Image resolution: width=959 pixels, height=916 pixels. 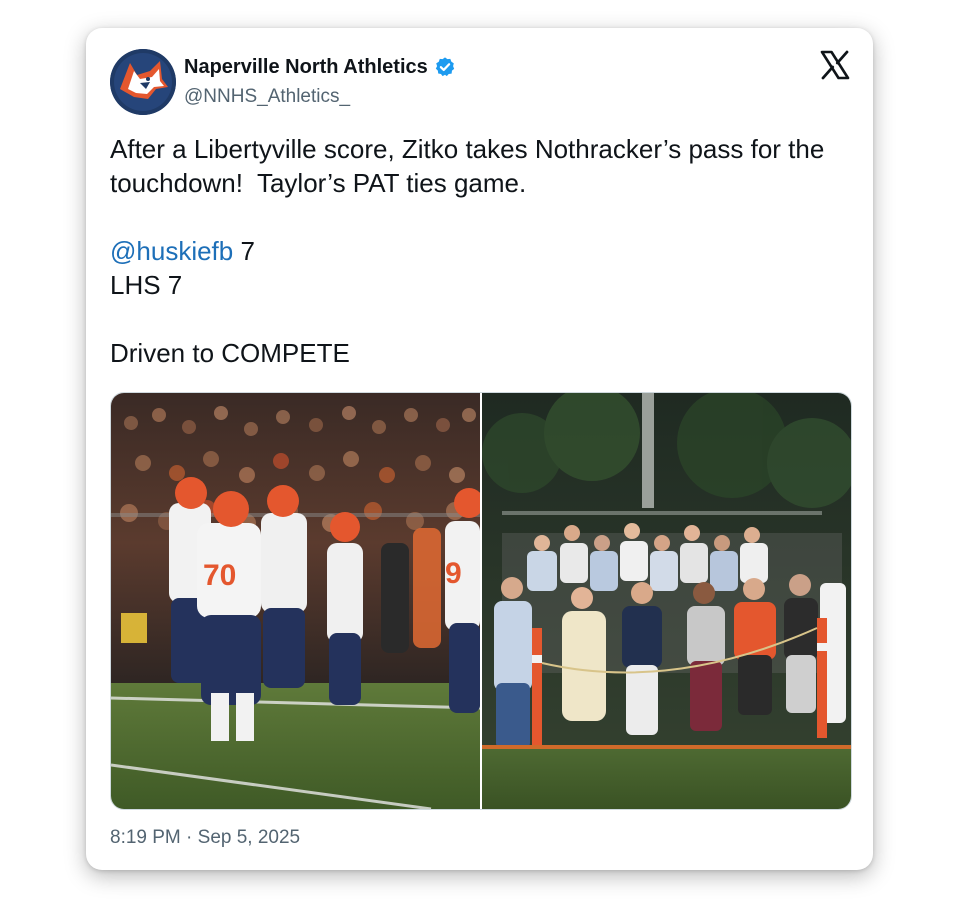 I want to click on timestamp: 8:19 PM · Sep 5, 2025, so click(x=205, y=838).